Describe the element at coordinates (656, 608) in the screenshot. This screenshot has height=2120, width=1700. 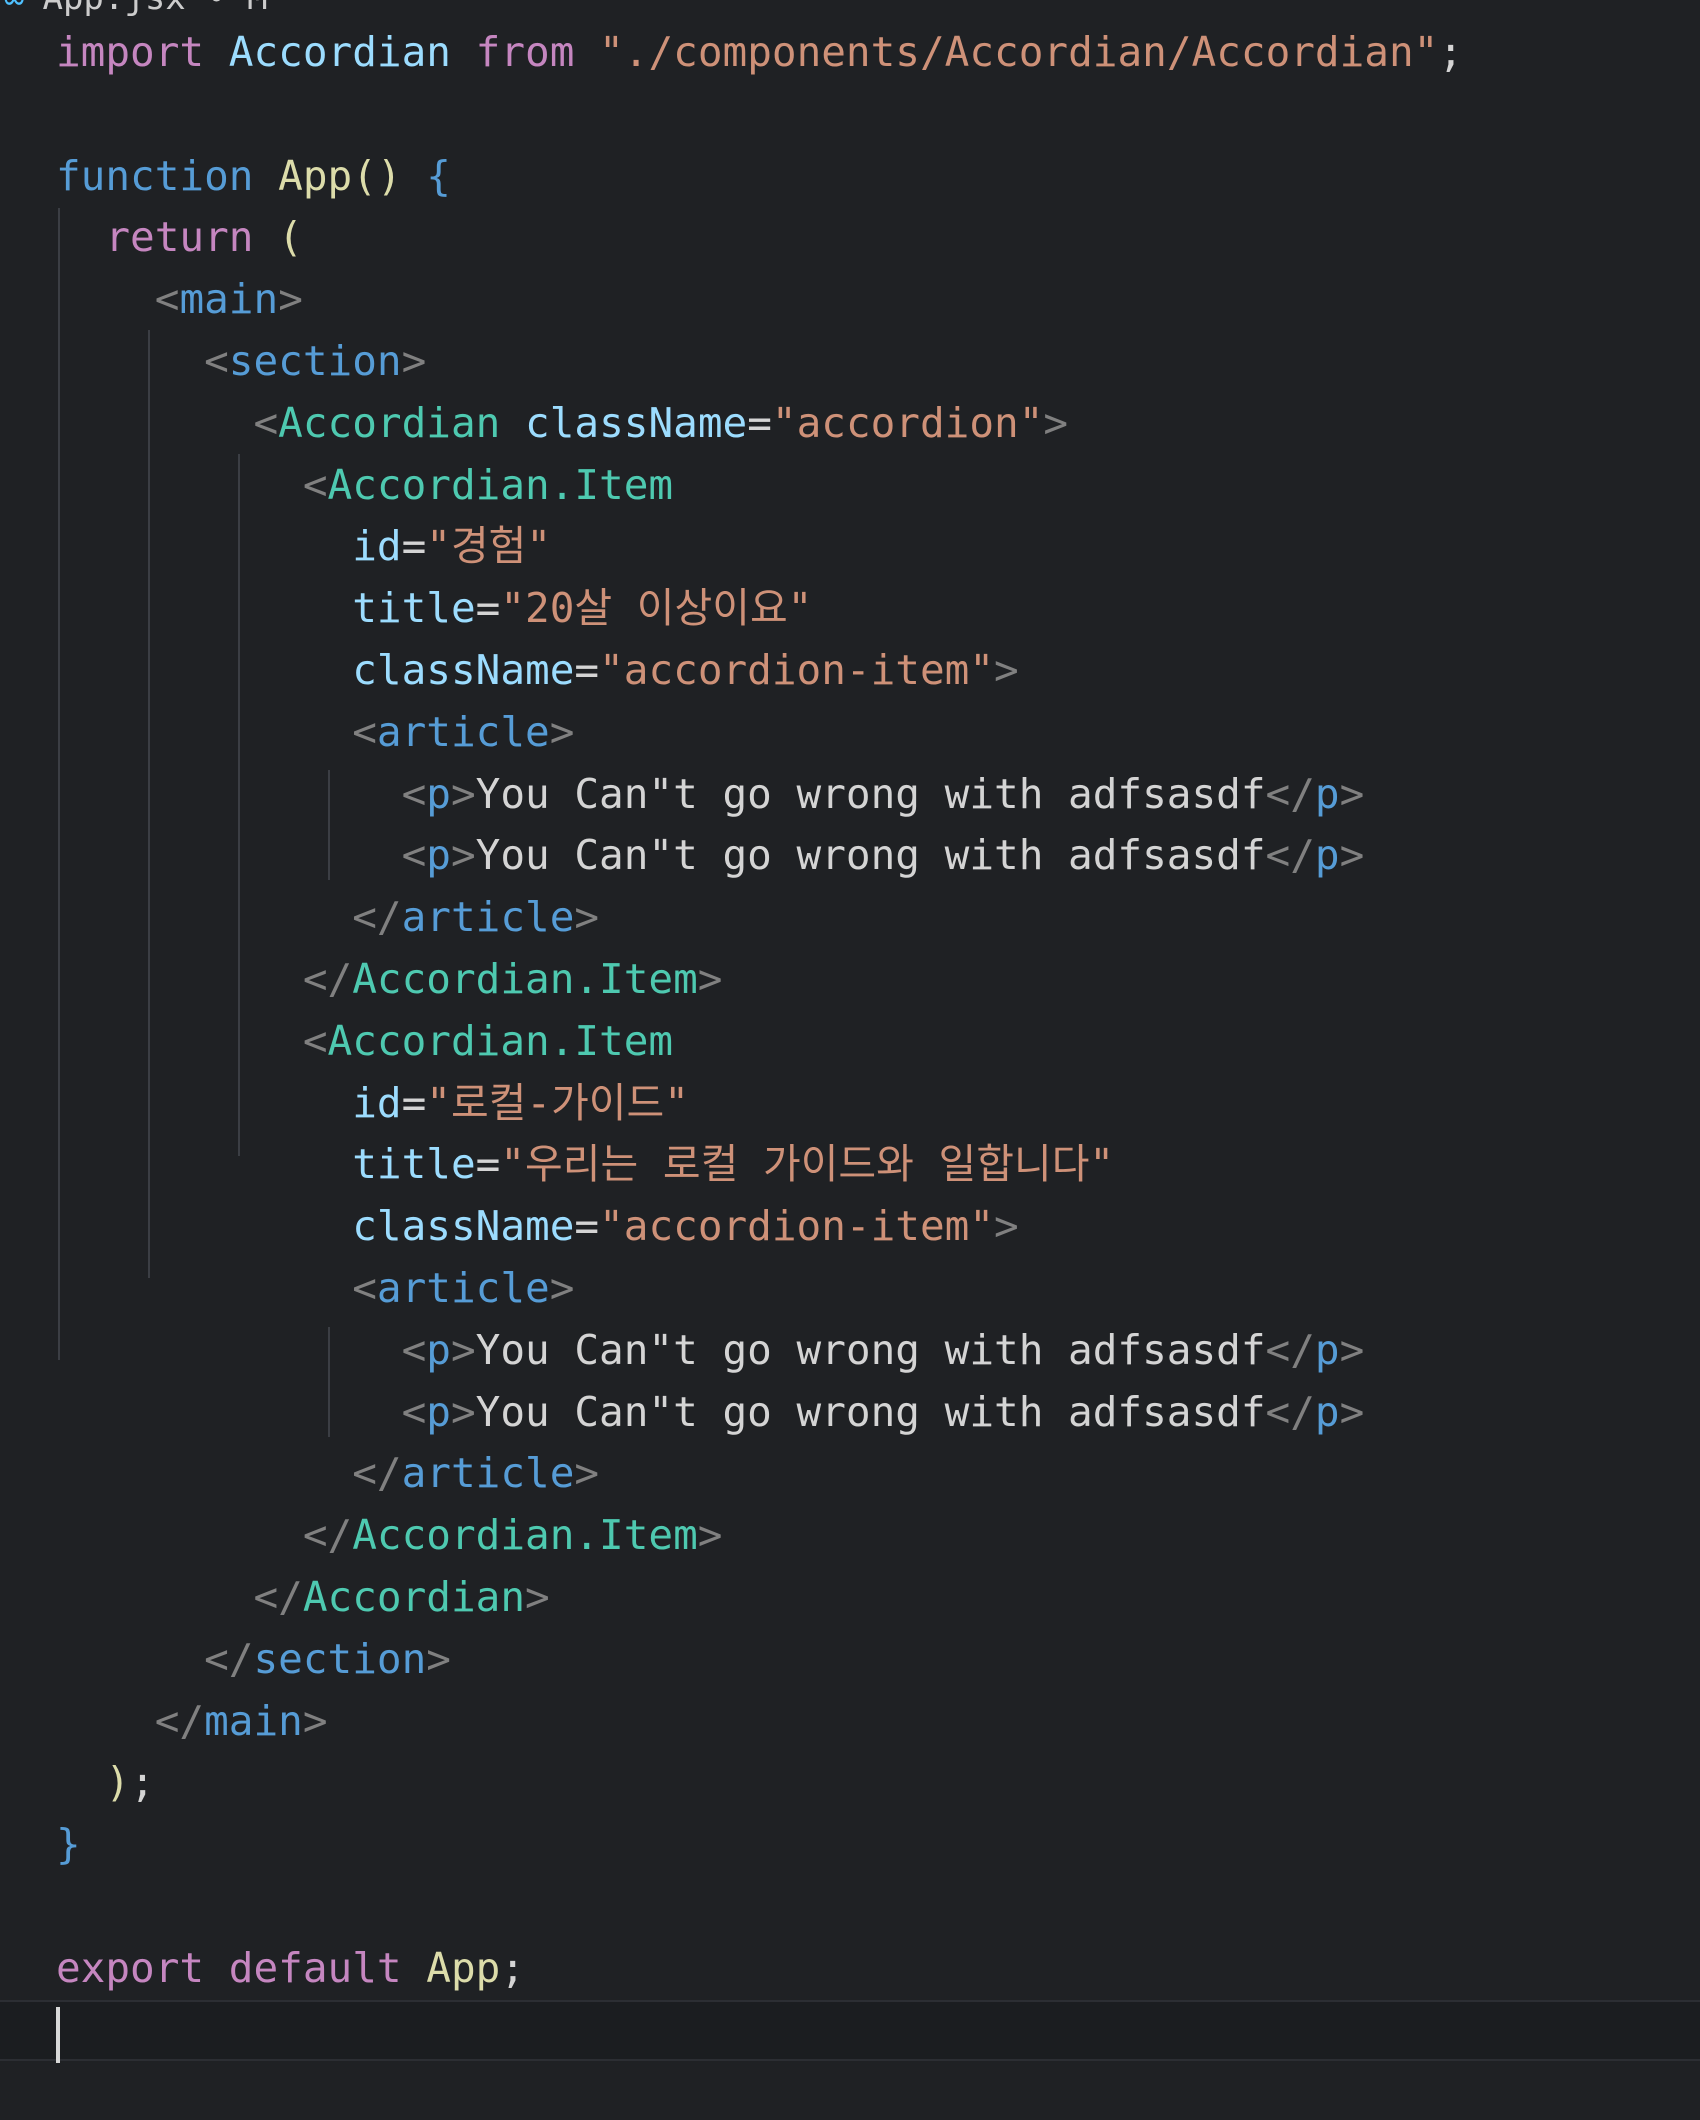
I see `string-literal: "20살 이상이요"` at that location.